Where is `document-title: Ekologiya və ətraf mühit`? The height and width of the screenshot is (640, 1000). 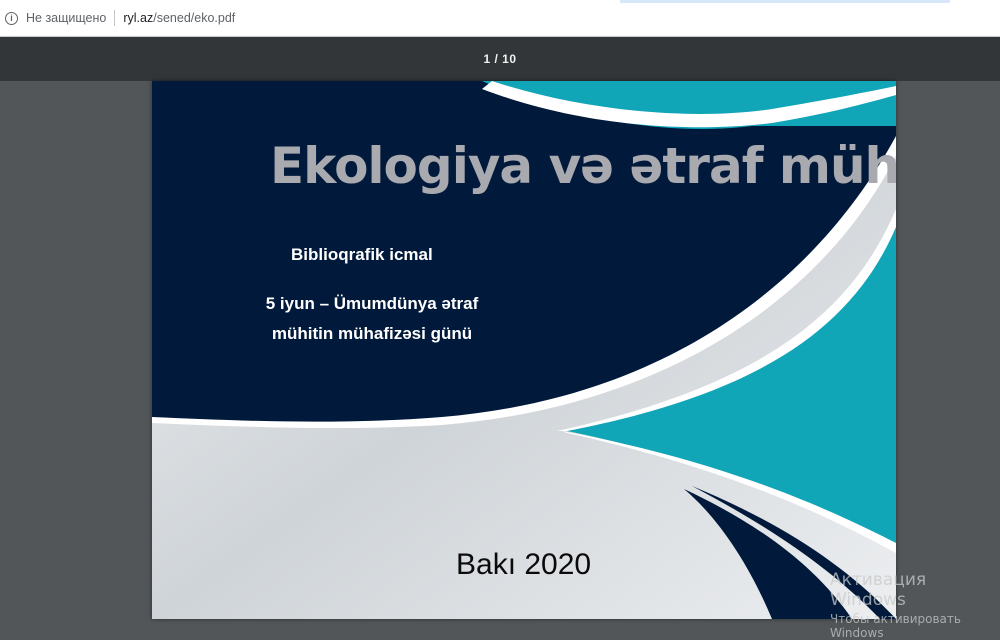
document-title: Ekologiya və ətraf mühit is located at coordinates (583, 166).